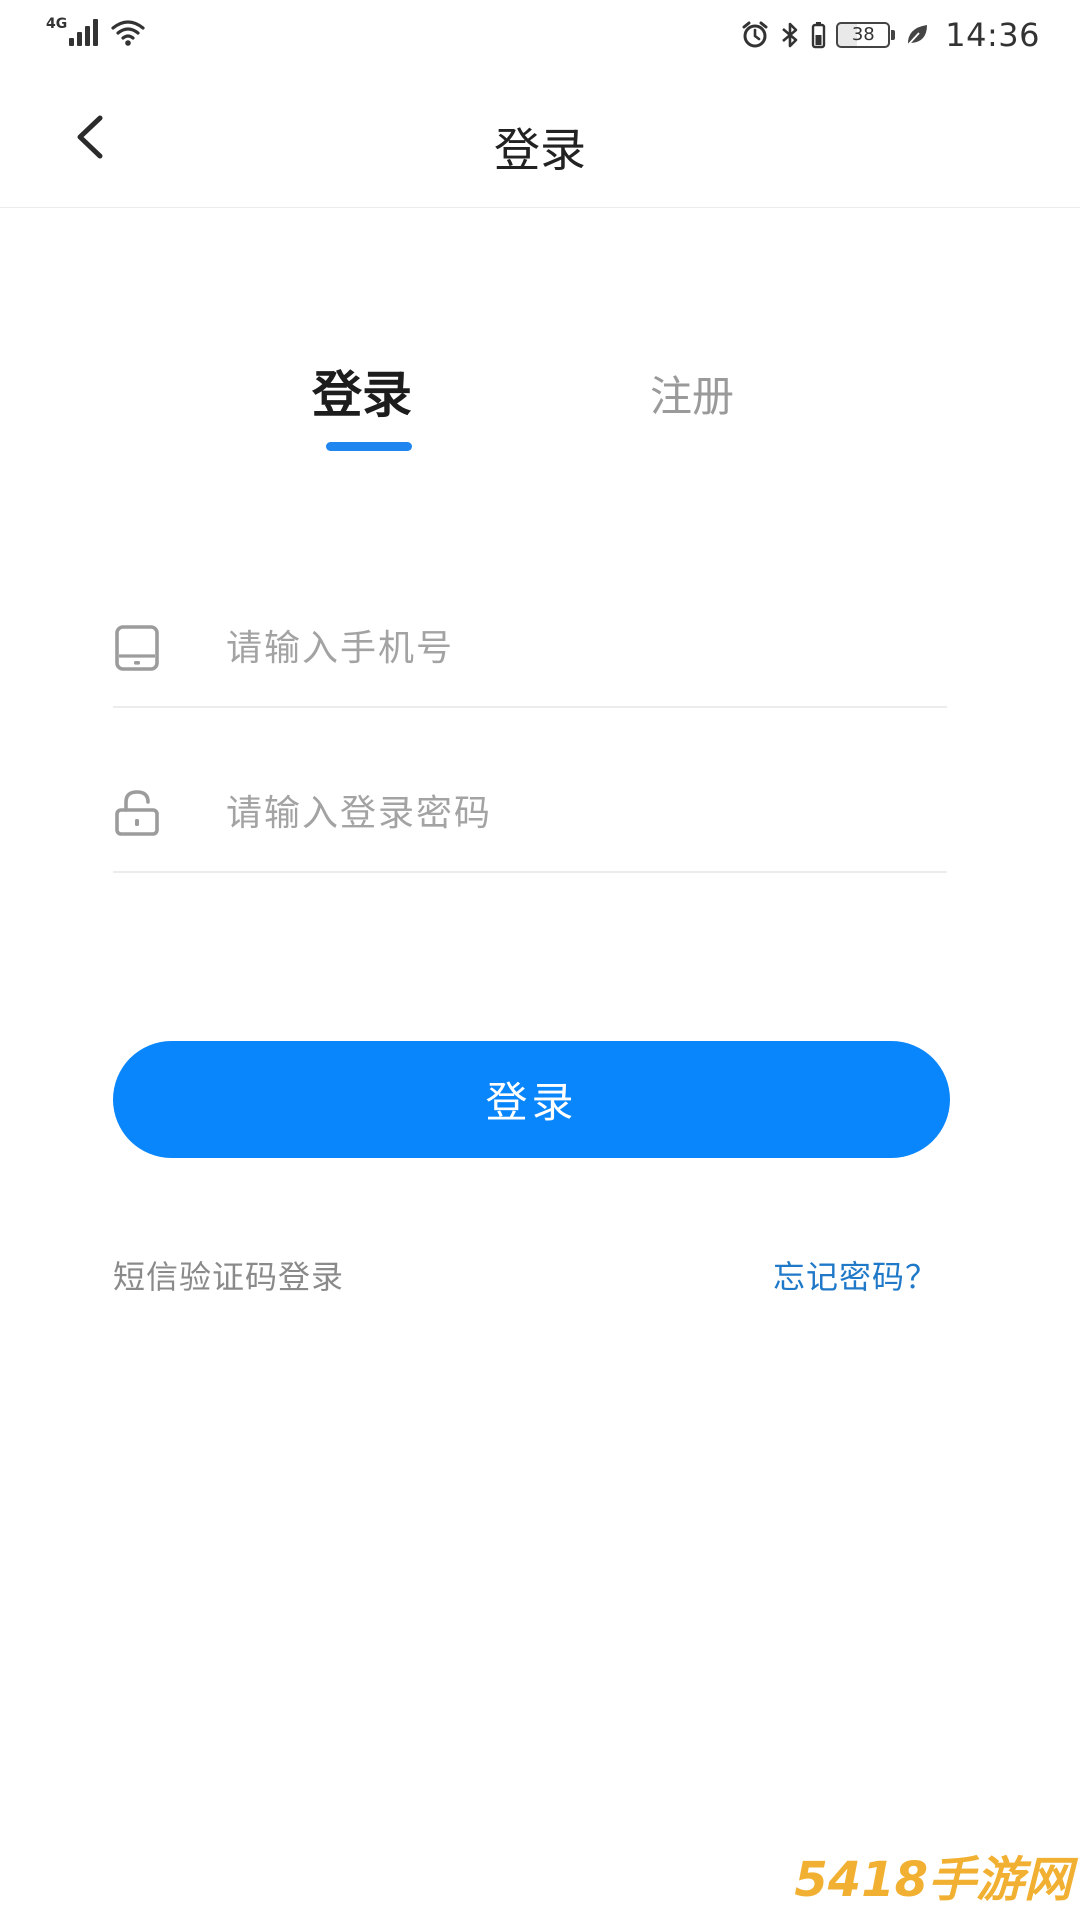 This screenshot has height=1920, width=1080. I want to click on signal-icon, so click(84, 32).